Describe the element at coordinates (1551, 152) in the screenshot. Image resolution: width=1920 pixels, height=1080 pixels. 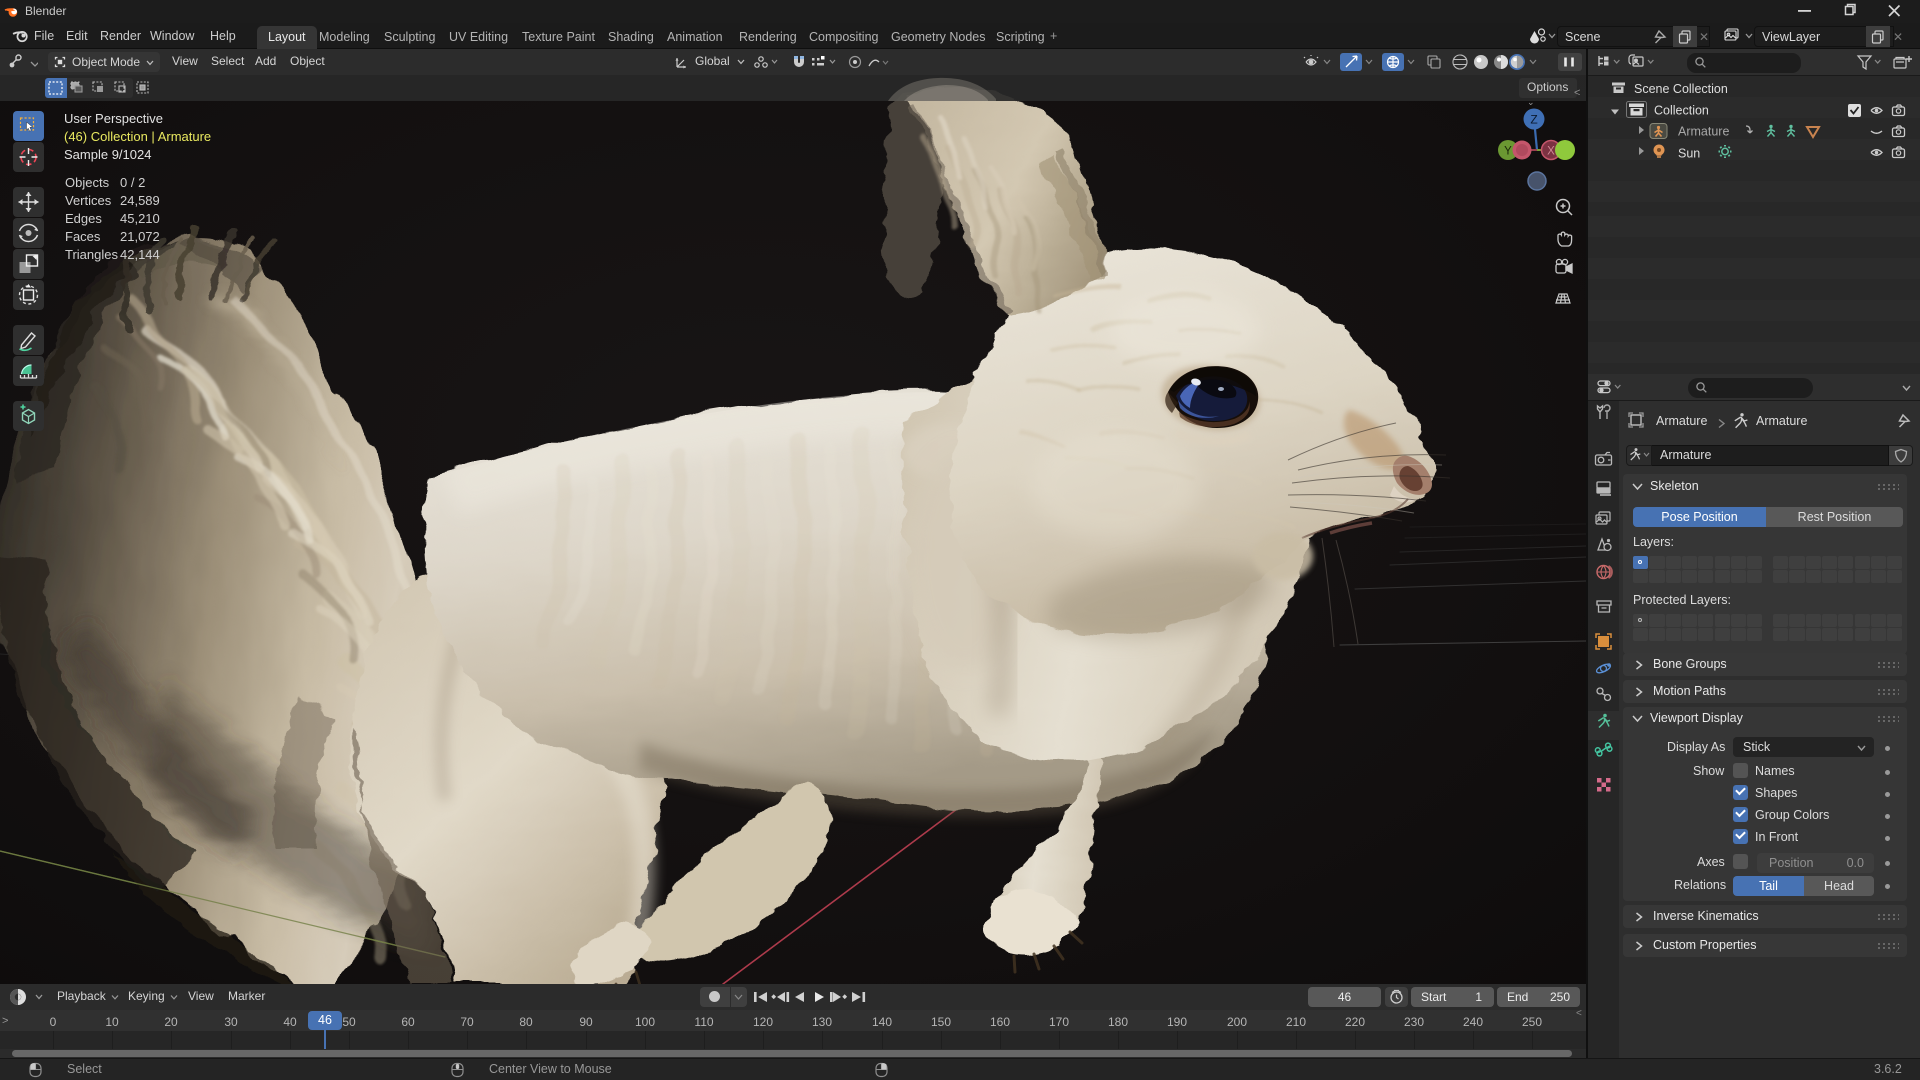
I see `svg-text: X` at that location.